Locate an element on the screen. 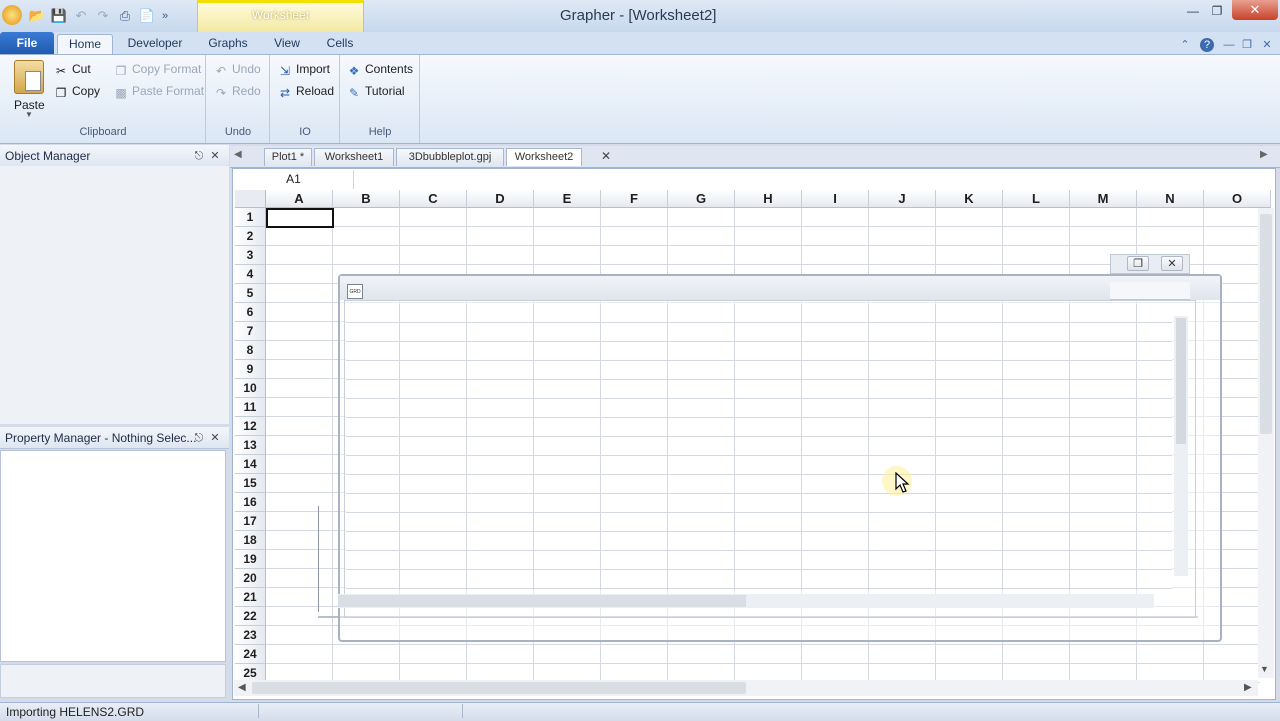  doc-tab-worksheet2: Worksheet2 is located at coordinates (544, 157).